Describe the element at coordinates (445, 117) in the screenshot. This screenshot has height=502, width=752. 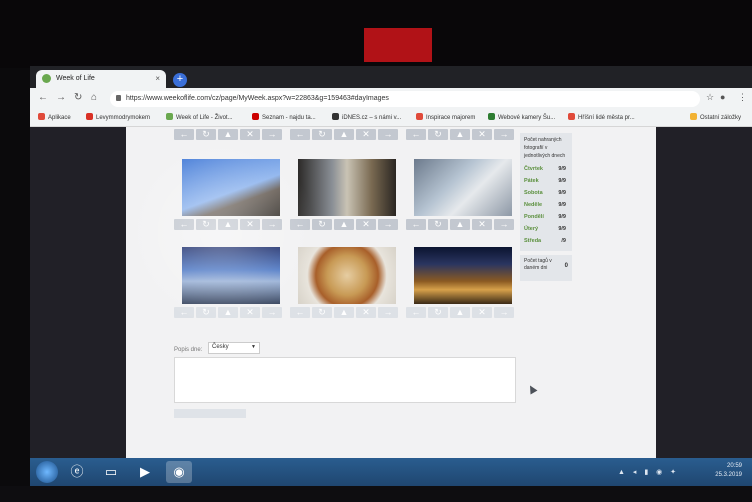
I see `bookmark-item: Inspirace majorem` at that location.